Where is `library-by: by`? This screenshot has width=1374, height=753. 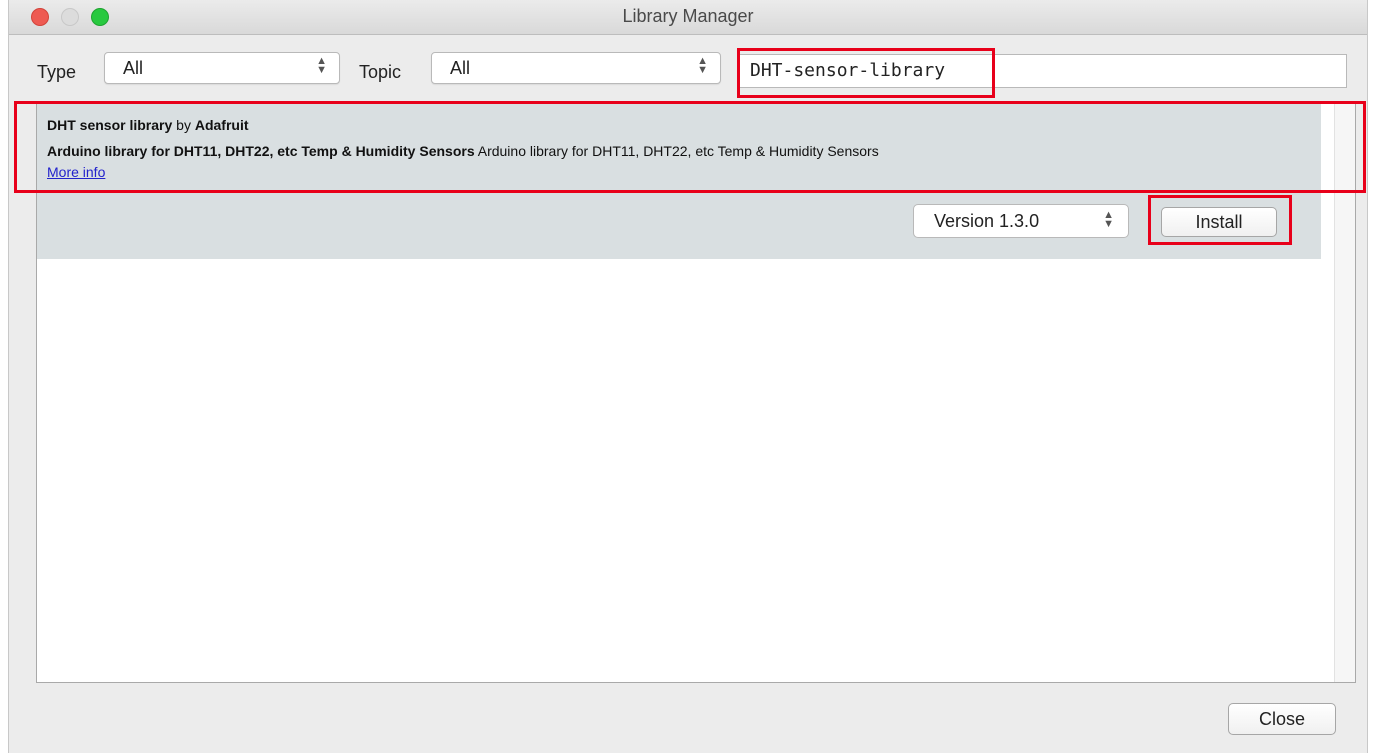
library-by: by is located at coordinates (183, 125).